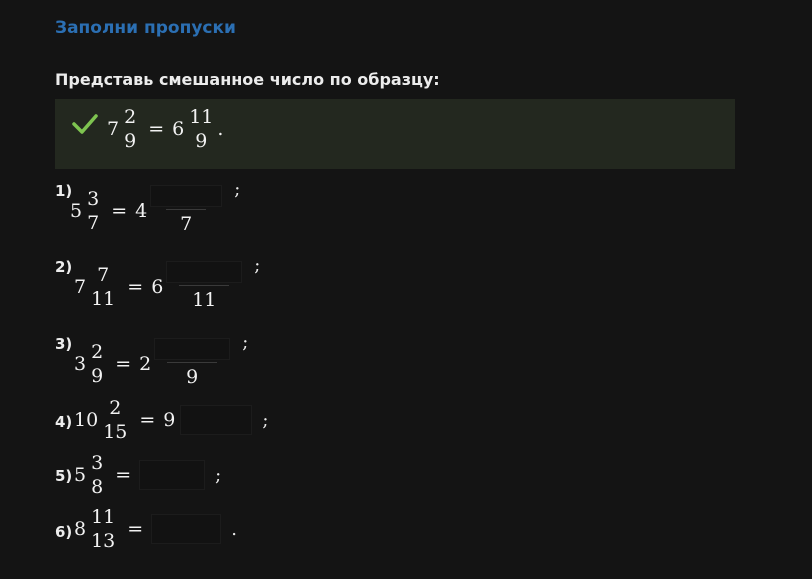 Image resolution: width=812 pixels, height=579 pixels. I want to click on problem-3-result-denominator: 9, so click(192, 377).